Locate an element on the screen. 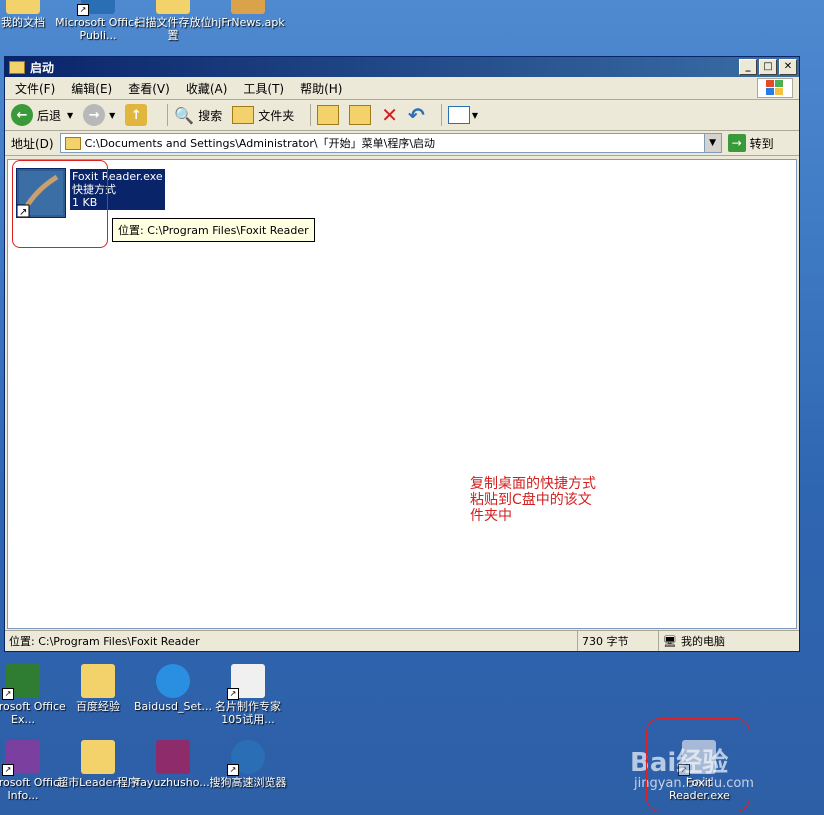 This screenshot has height=815, width=824. status-location: 位置: C:\Program Files\Foxit Reader is located at coordinates (291, 641).